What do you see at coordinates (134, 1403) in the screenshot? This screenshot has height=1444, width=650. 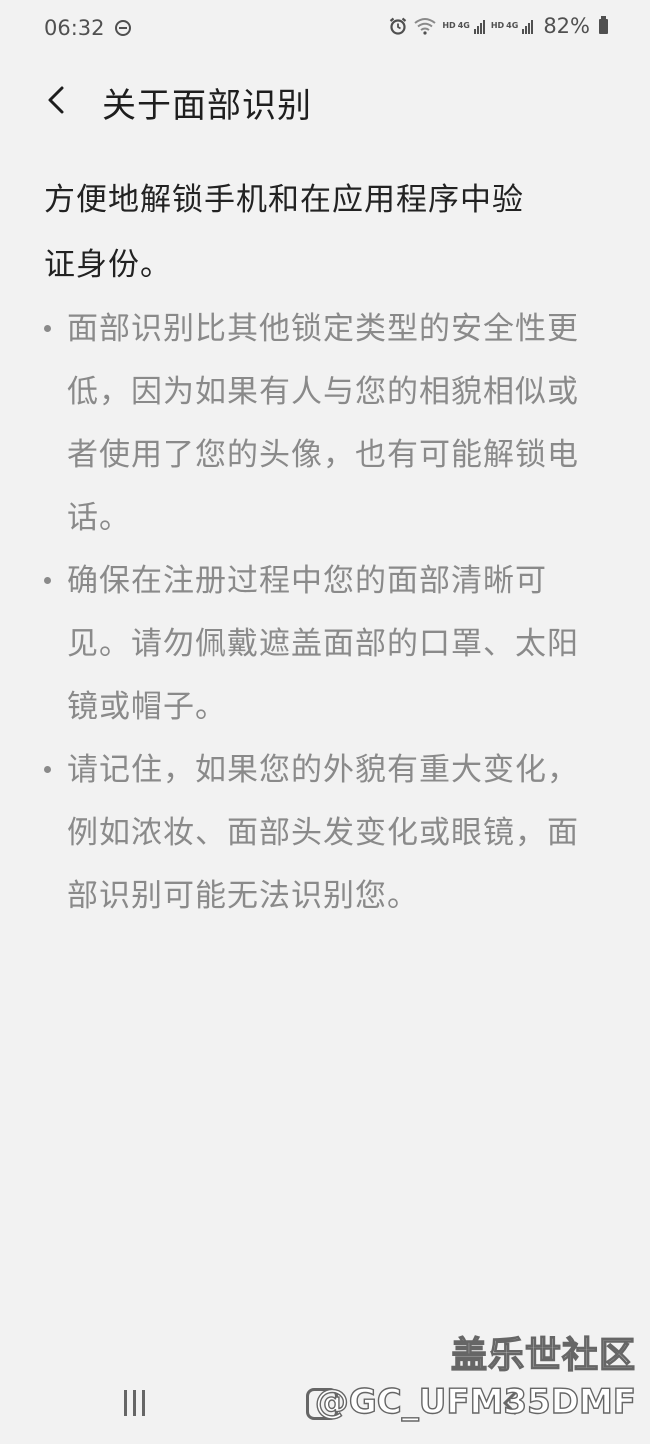 I see `recent-apps-icon` at bounding box center [134, 1403].